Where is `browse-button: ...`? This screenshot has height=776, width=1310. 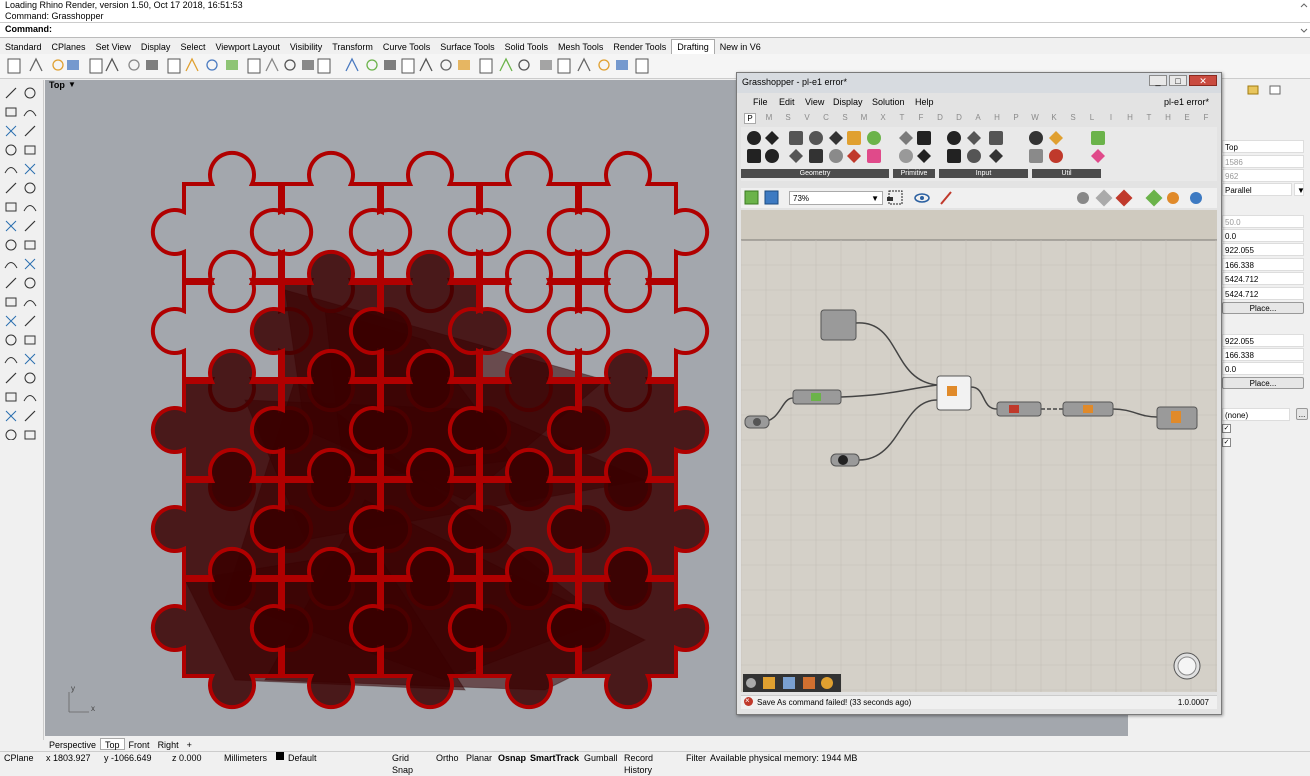
browse-button: ... is located at coordinates (1302, 414).